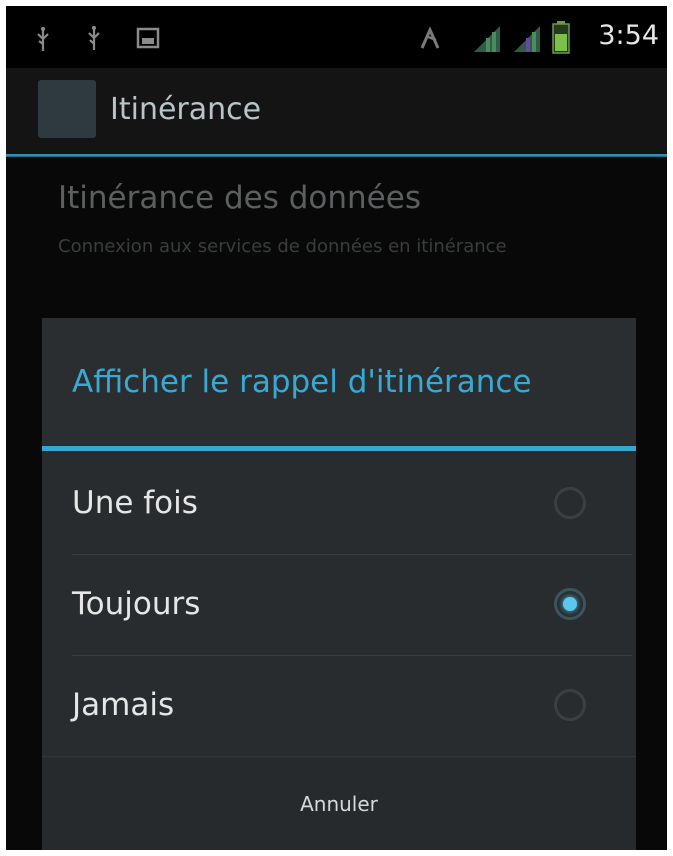  Describe the element at coordinates (136, 604) in the screenshot. I see `option-label: Toujours` at that location.